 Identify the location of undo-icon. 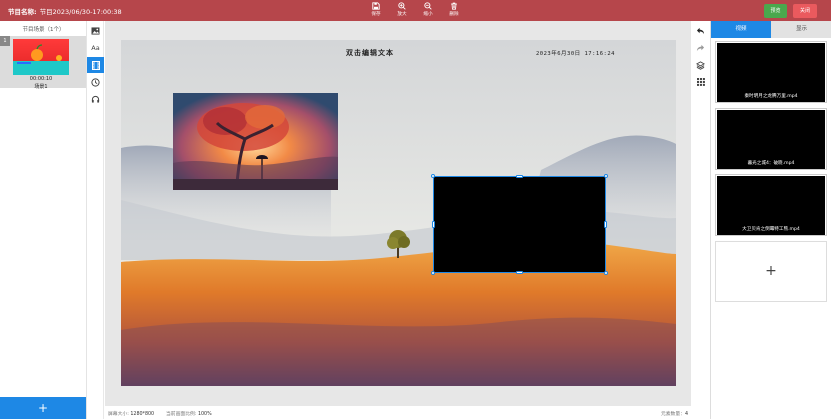
(700, 31).